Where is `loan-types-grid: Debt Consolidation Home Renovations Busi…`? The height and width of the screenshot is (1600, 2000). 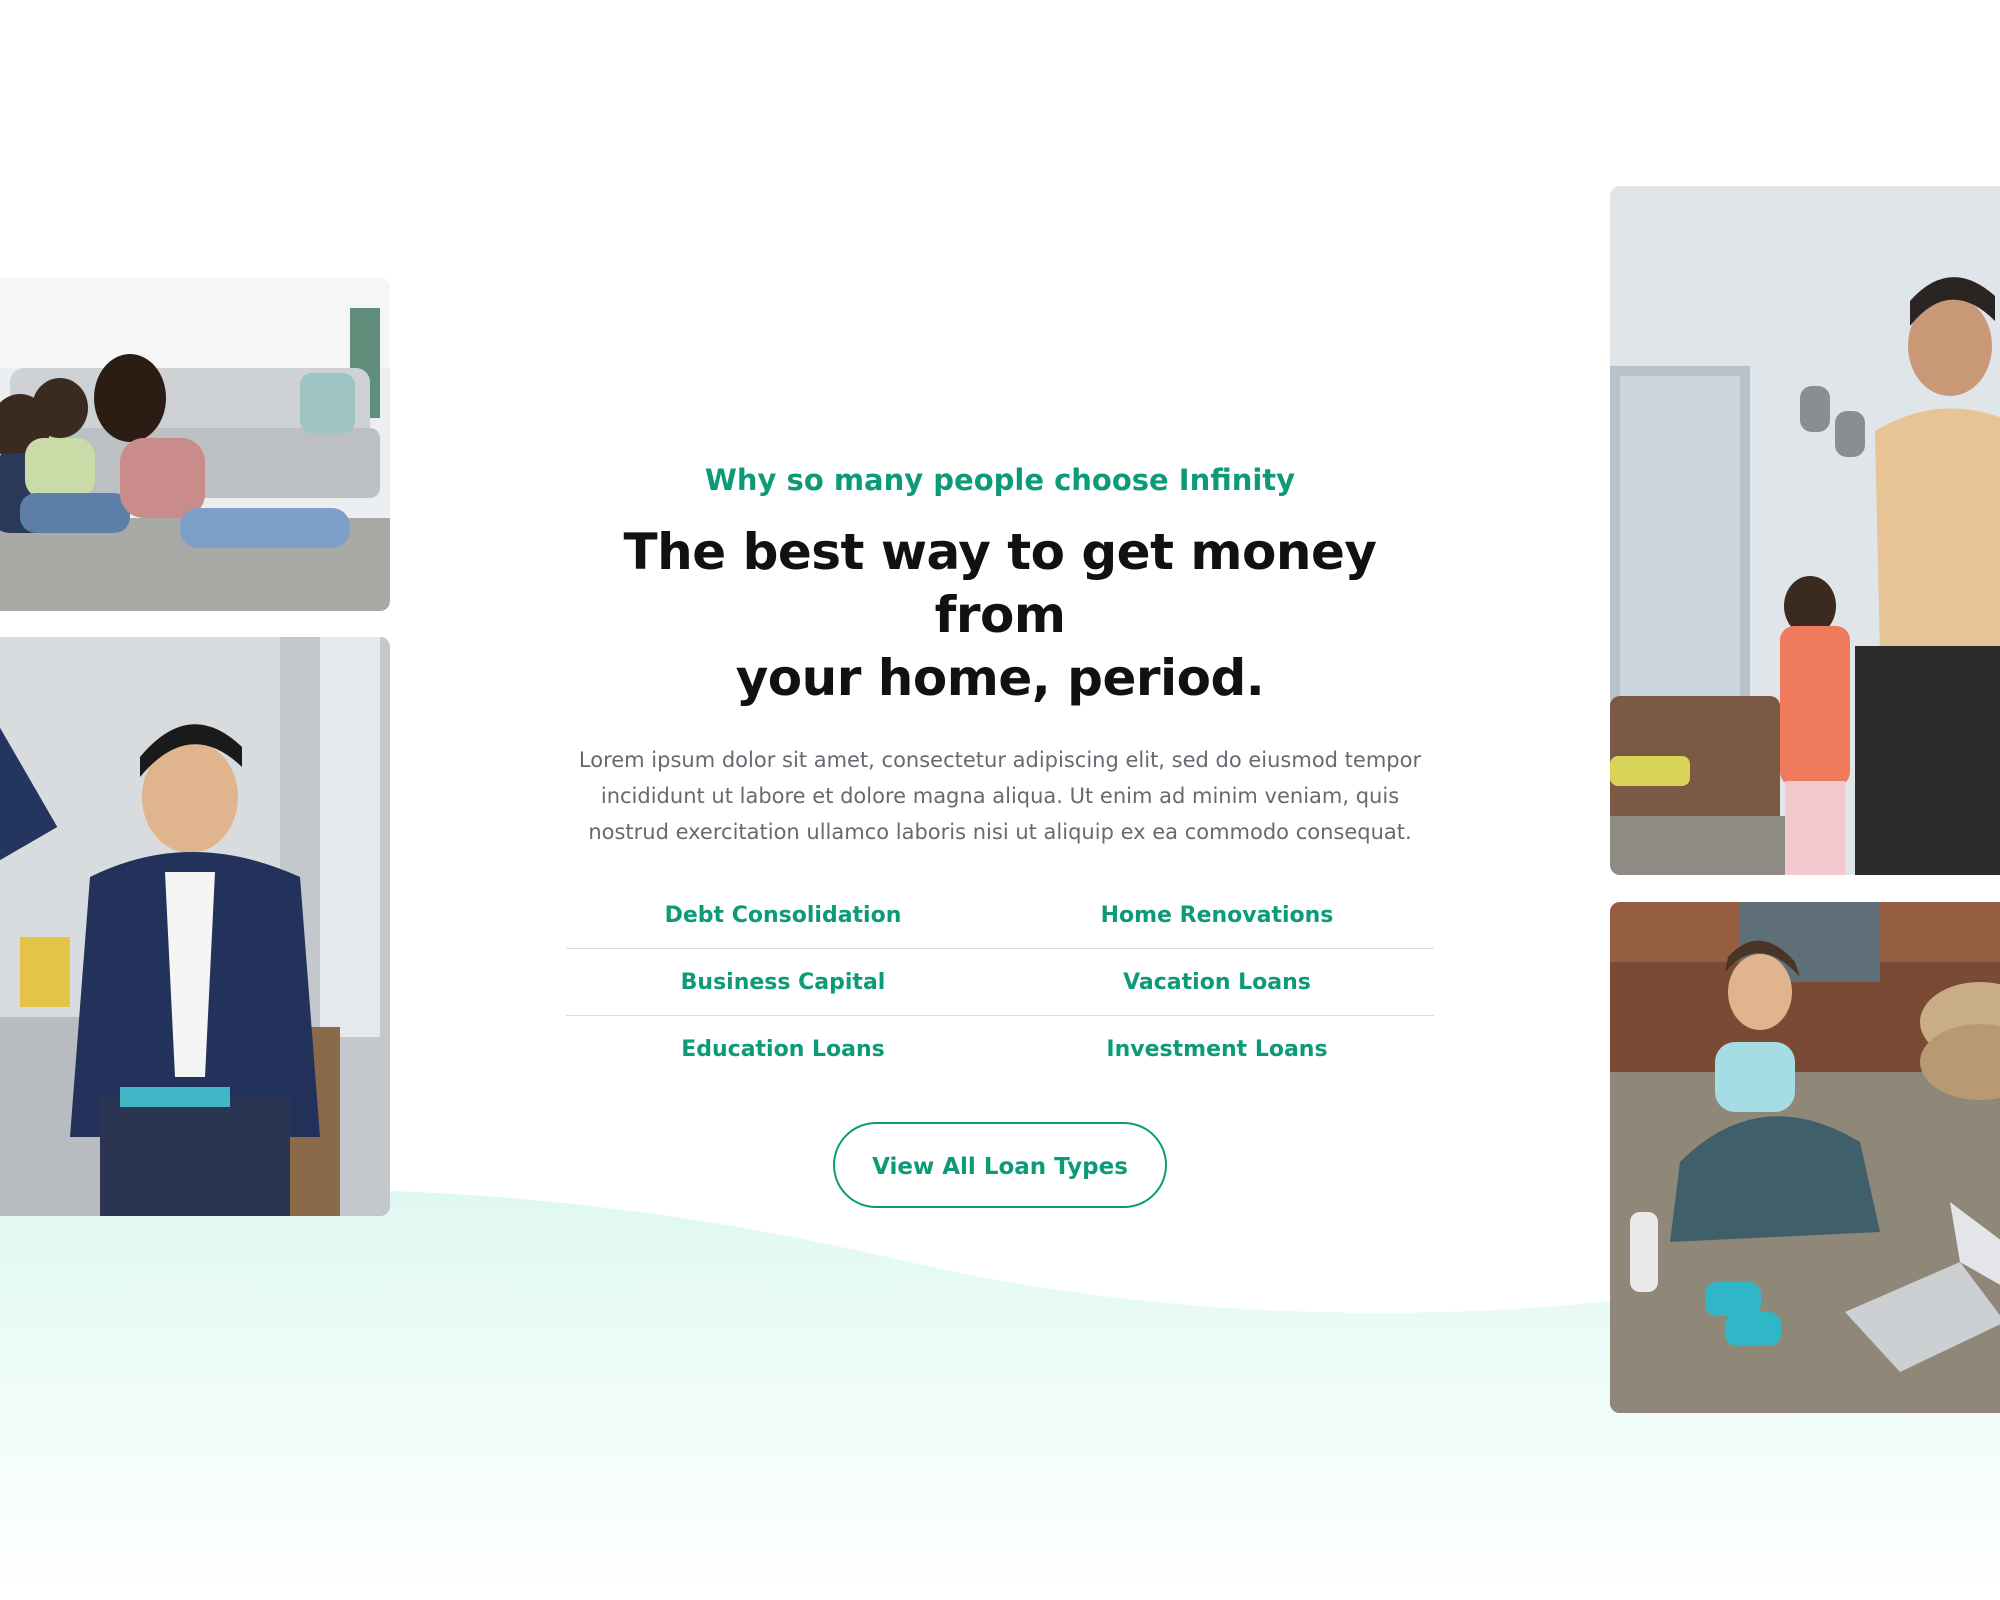 loan-types-grid: Debt Consolidation Home Renovations Busi… is located at coordinates (1000, 982).